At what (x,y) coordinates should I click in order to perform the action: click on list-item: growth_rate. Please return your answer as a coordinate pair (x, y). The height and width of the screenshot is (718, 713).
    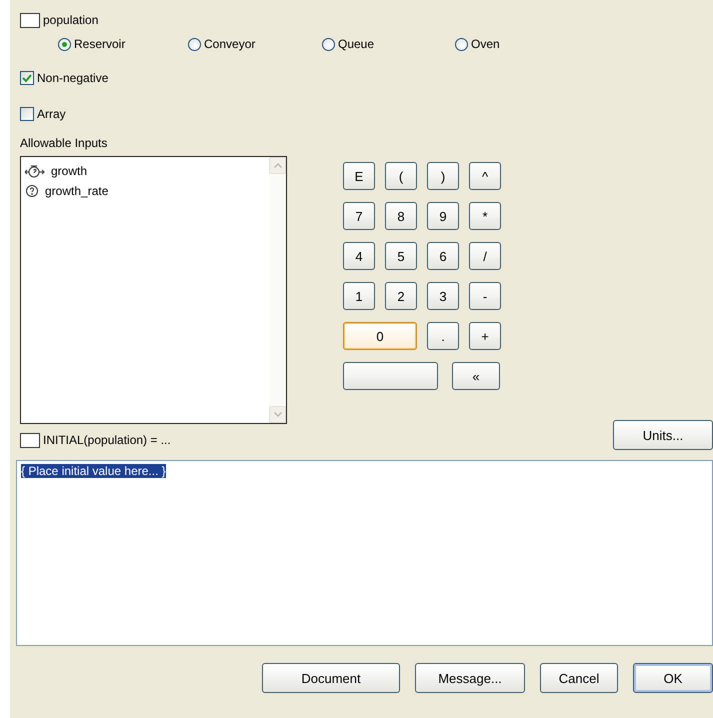
    Looking at the image, I should click on (76, 191).